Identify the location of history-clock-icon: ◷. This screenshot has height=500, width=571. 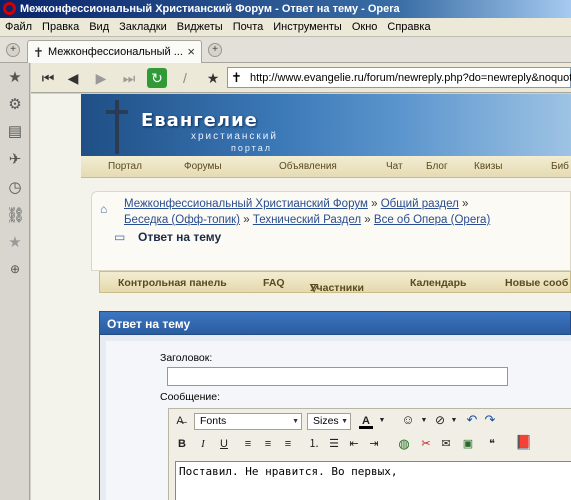
(15, 188).